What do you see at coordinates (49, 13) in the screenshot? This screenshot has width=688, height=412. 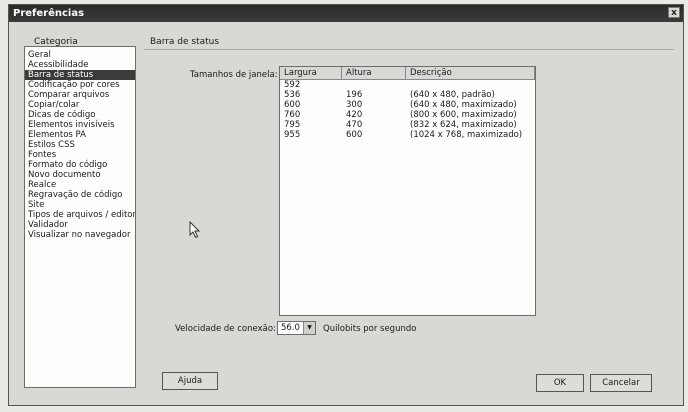 I see `dialog-title: Preferências` at bounding box center [49, 13].